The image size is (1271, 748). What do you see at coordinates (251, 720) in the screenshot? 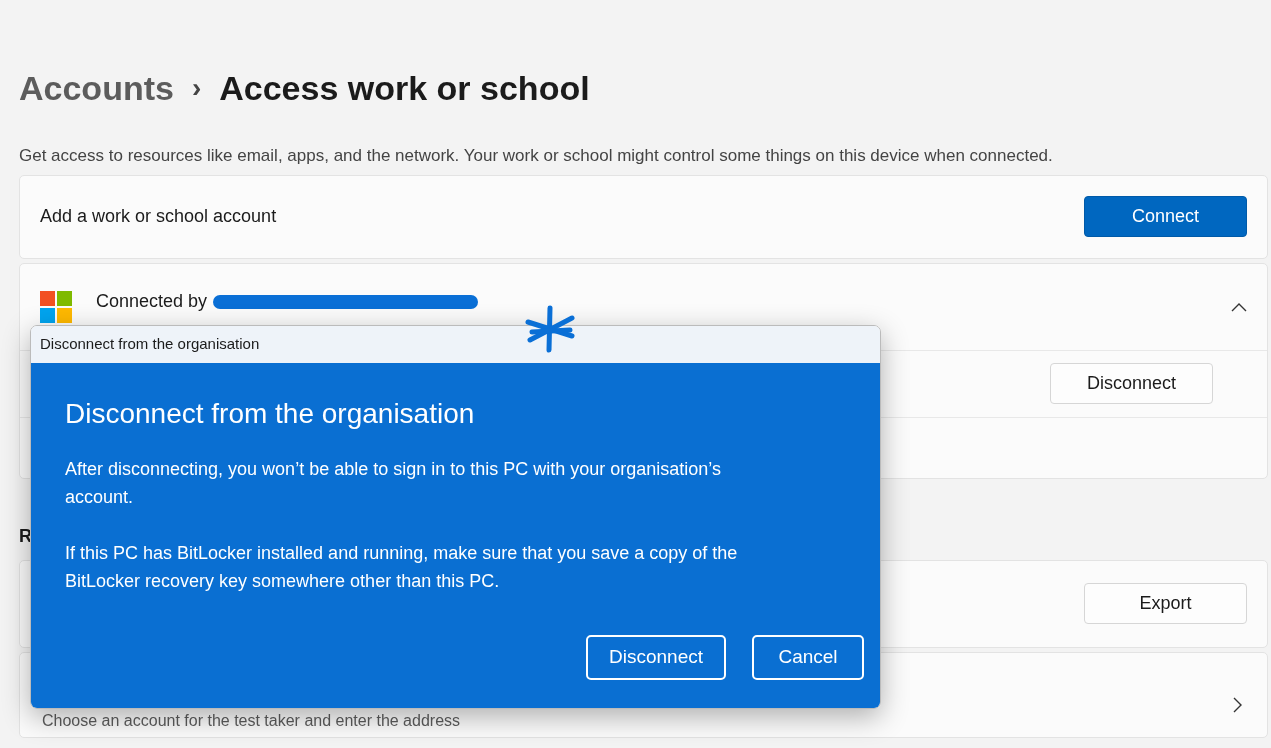
I see `setting-subtitle: Choose an account for the test taker and enter the address` at bounding box center [251, 720].